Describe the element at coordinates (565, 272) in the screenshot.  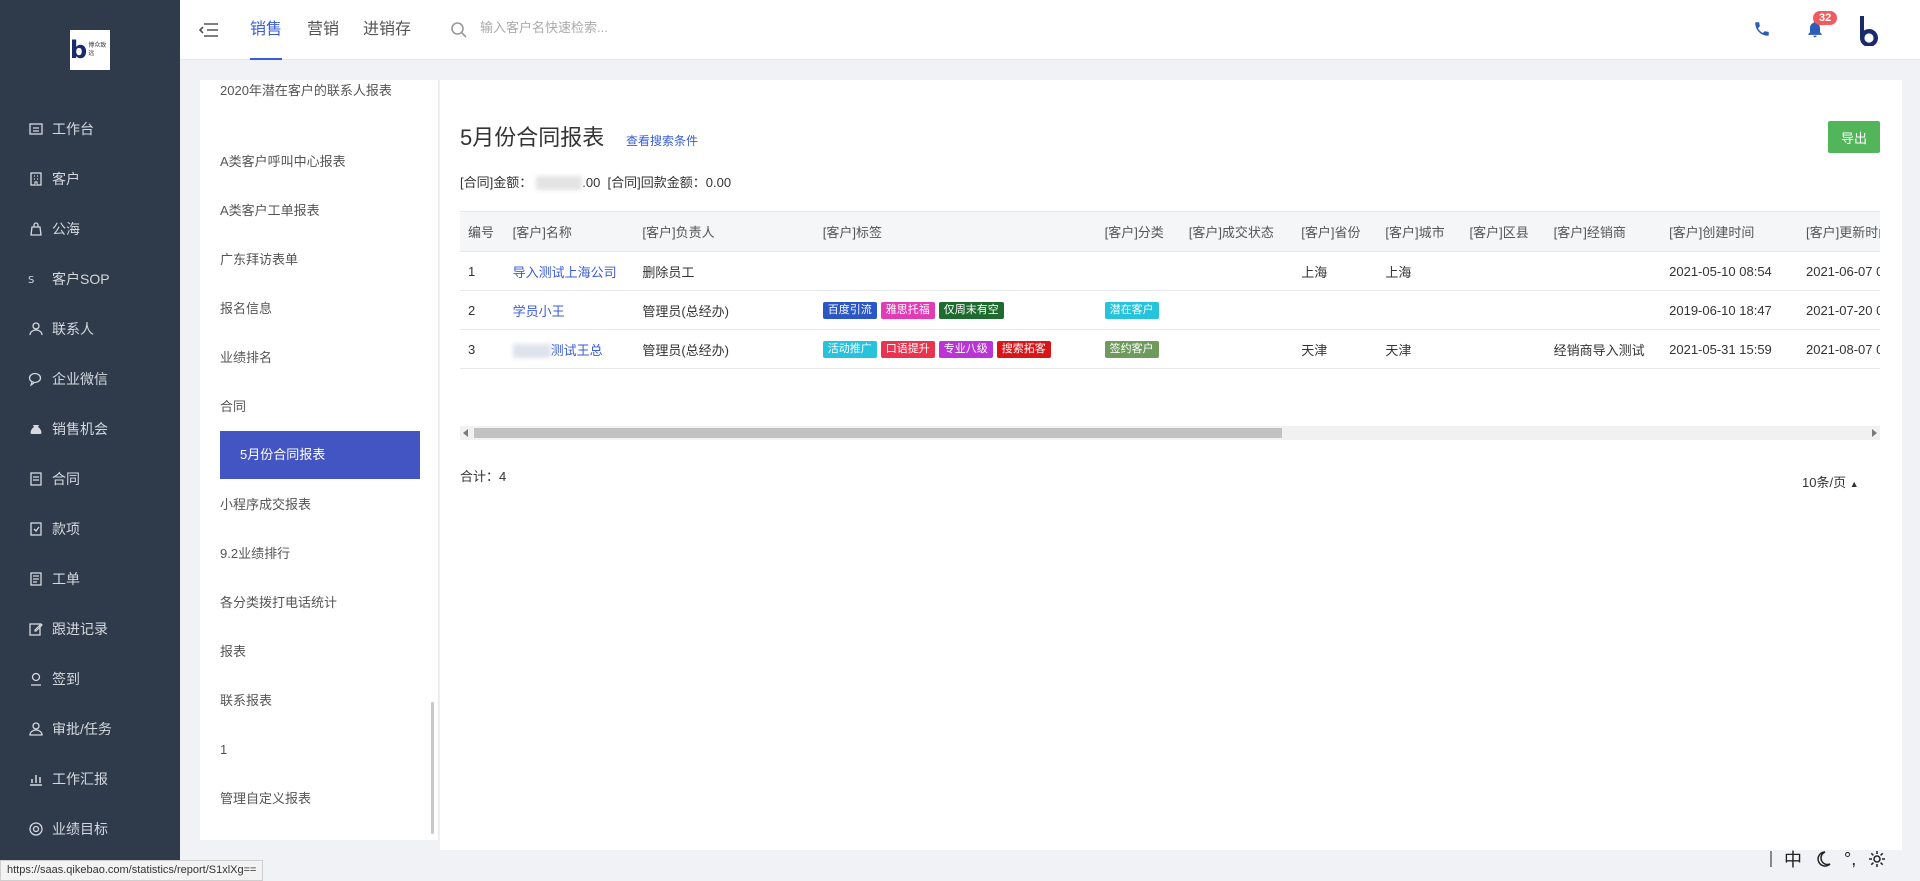
I see `customer-name-link: 导入测试上海公司` at that location.